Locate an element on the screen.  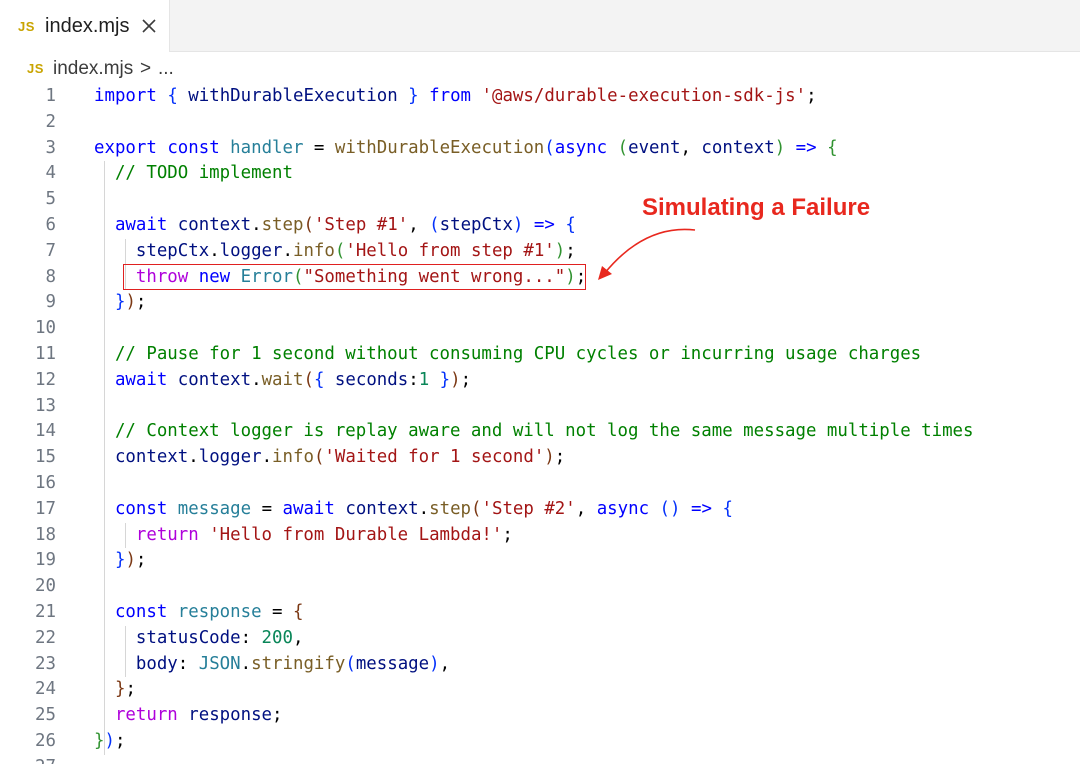
line-number: 24 is located at coordinates (45, 689).